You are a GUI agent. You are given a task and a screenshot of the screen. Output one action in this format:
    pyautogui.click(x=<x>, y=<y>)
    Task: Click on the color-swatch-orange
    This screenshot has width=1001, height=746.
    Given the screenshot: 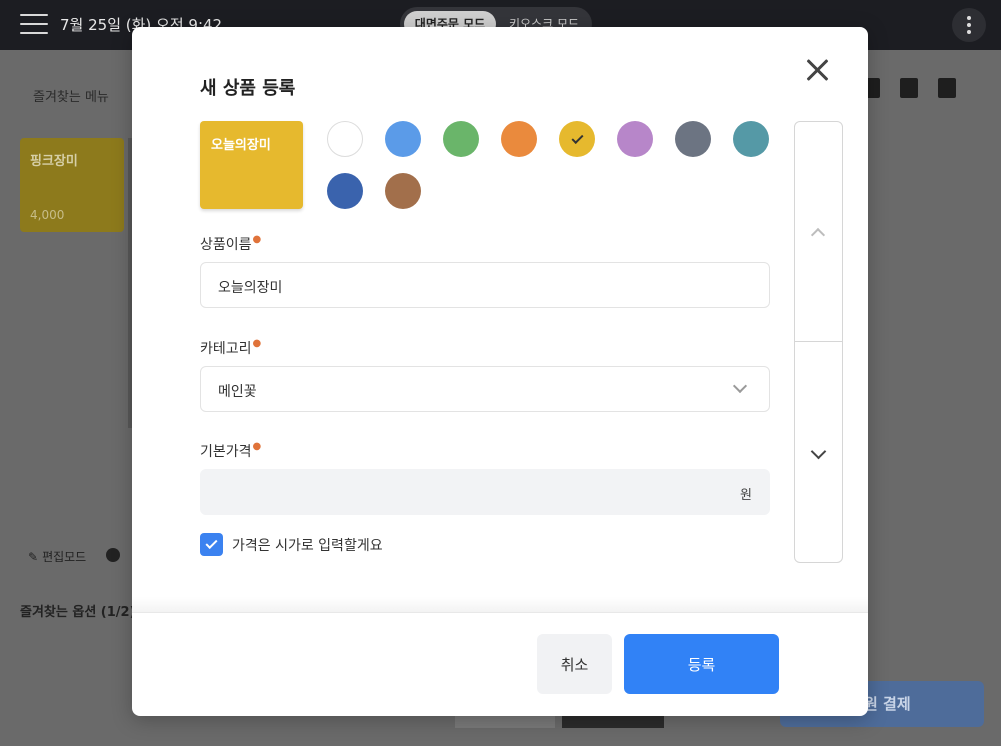 What is the action you would take?
    pyautogui.click(x=519, y=139)
    